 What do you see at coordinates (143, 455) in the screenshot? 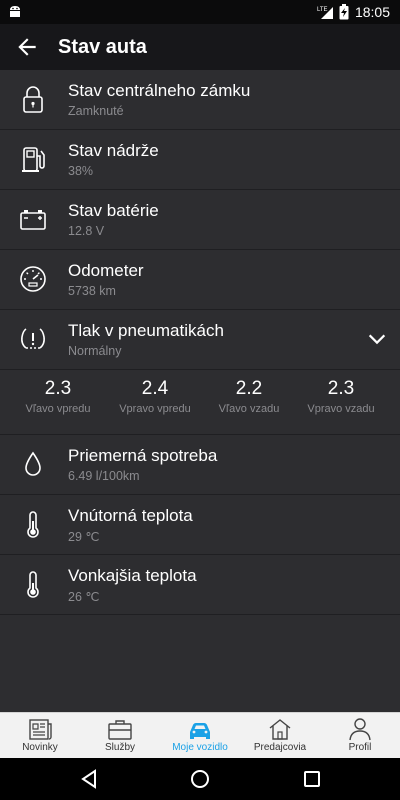
I see `row-label: Priemerná spotreba` at bounding box center [143, 455].